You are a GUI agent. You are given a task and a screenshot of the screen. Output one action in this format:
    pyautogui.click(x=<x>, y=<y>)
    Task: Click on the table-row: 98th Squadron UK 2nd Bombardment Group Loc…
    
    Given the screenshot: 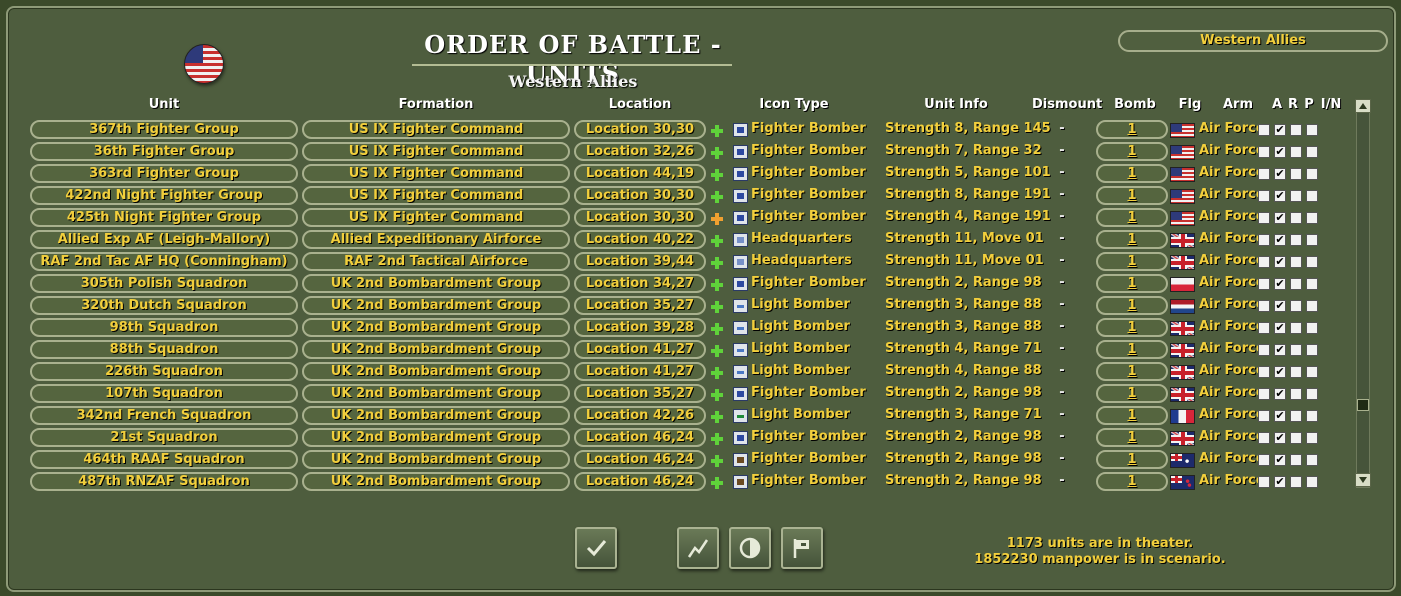 What is the action you would take?
    pyautogui.click(x=675, y=328)
    